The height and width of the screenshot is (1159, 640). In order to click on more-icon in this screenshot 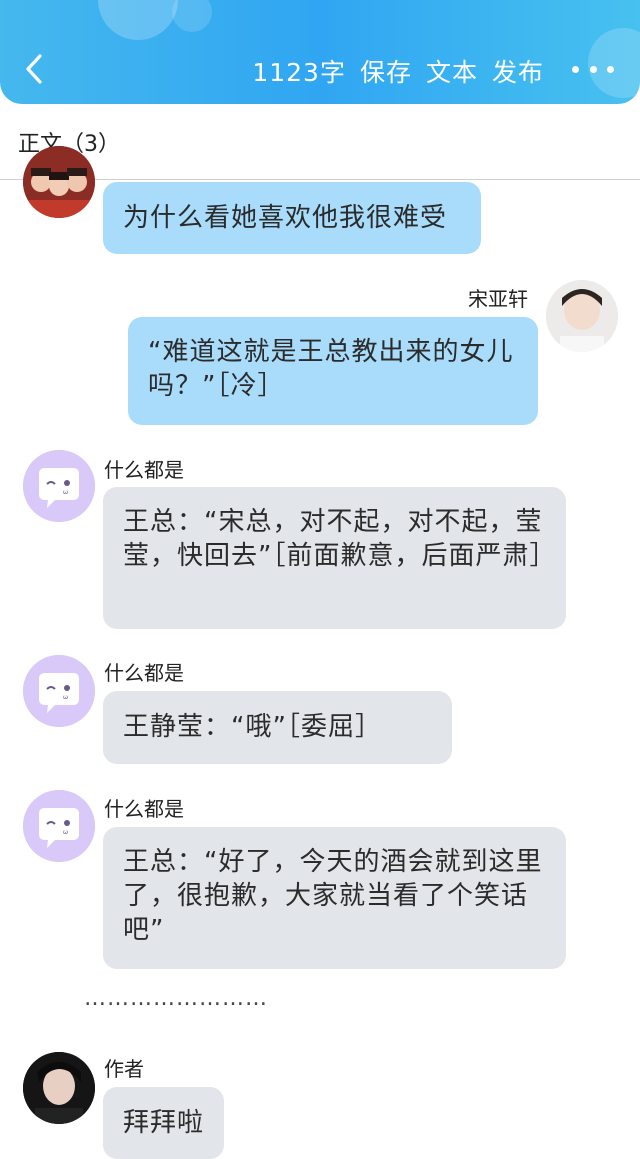, I will do `click(593, 69)`.